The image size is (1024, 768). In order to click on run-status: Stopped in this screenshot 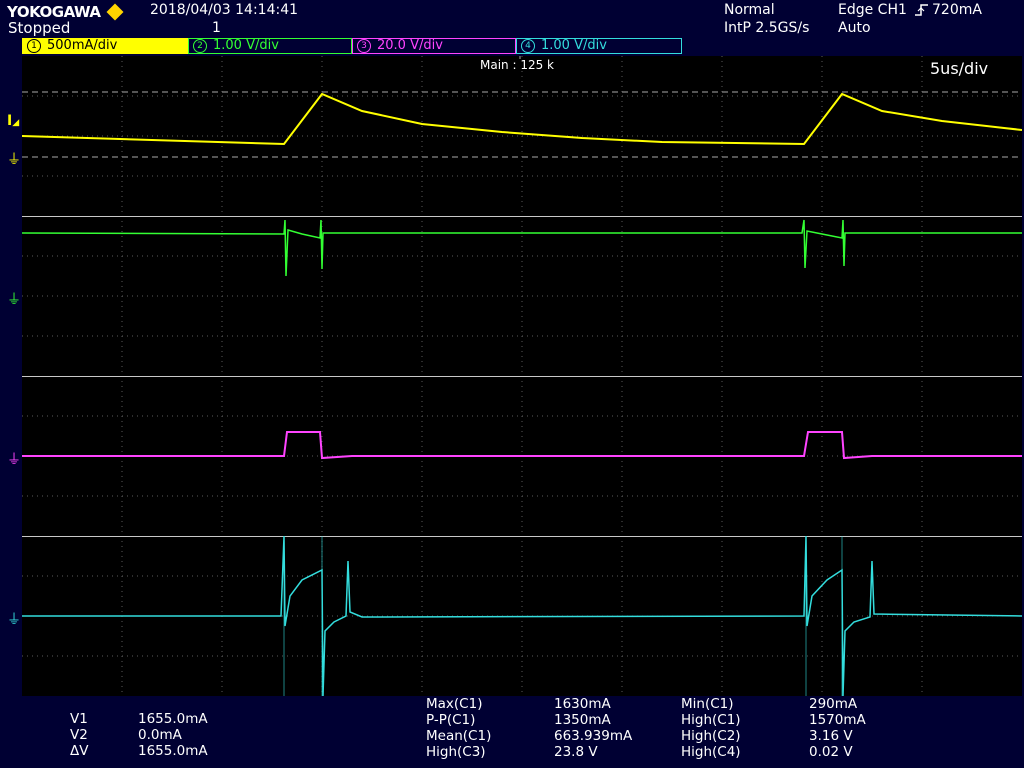, I will do `click(39, 28)`.